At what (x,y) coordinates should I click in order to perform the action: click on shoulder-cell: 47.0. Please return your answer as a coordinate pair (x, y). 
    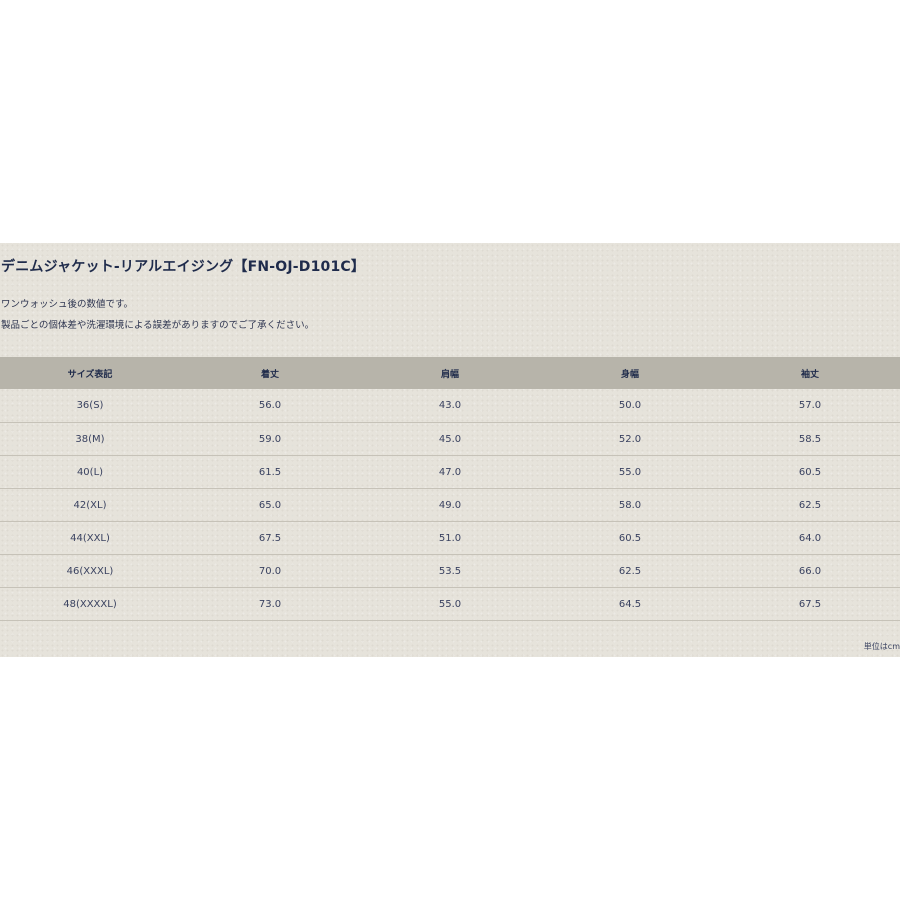
    Looking at the image, I should click on (450, 472).